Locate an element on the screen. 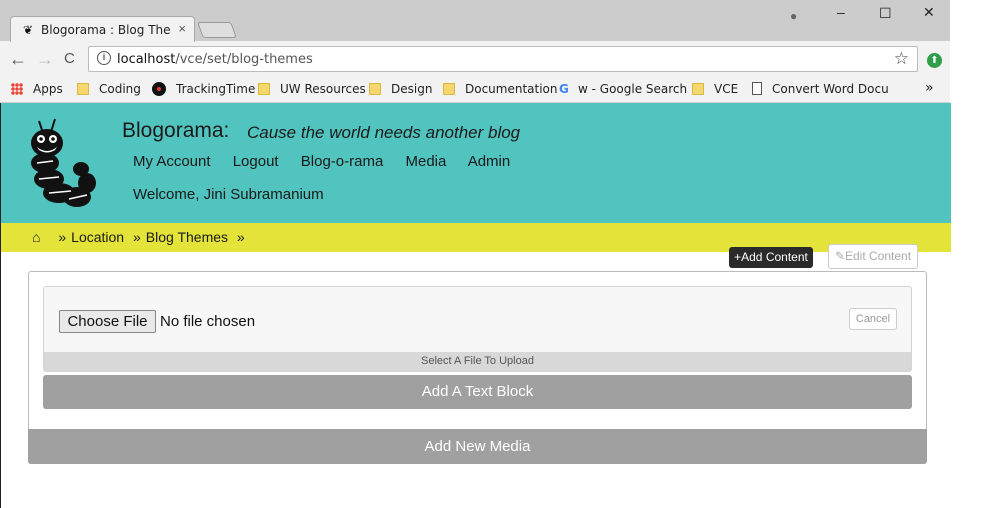  apps-grid-icon is located at coordinates (17, 89).